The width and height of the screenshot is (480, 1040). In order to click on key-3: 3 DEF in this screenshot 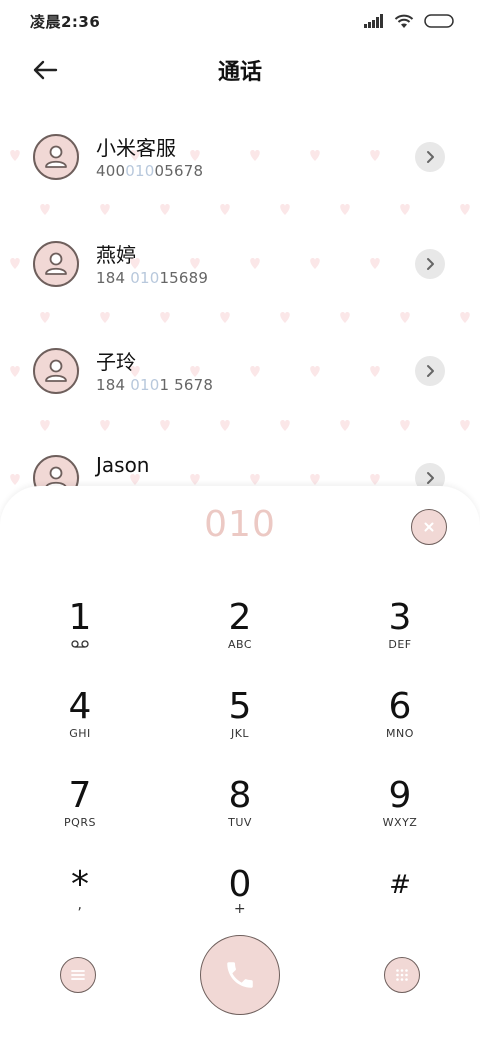, I will do `click(400, 638)`.